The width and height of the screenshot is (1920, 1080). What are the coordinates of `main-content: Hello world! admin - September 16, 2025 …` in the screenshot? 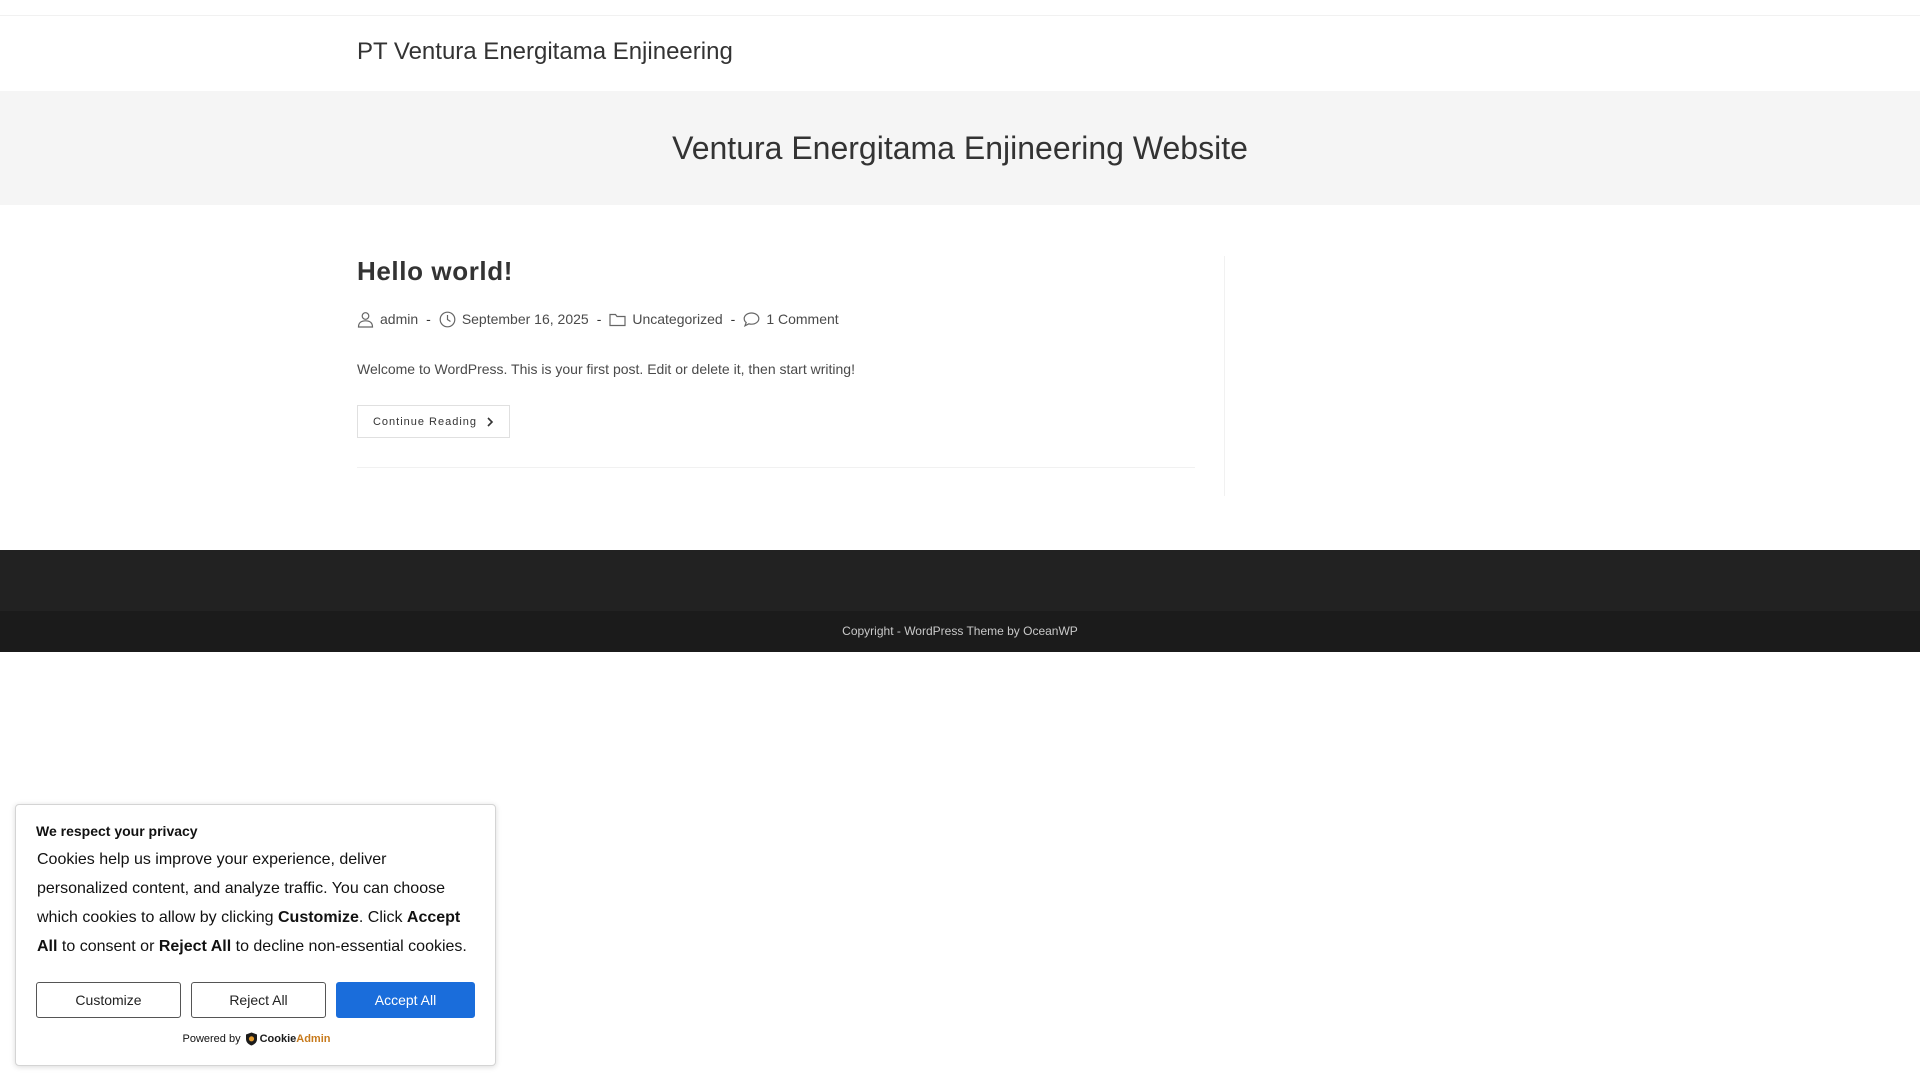 It's located at (948, 376).